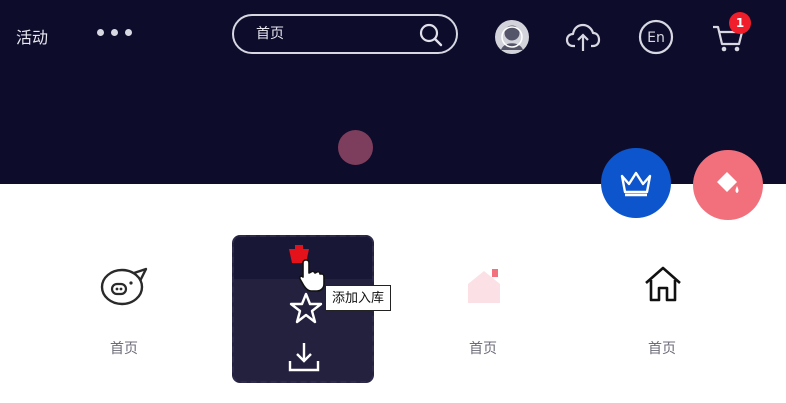  What do you see at coordinates (358, 298) in the screenshot?
I see `add-to-library-tooltip: 添加入库` at bounding box center [358, 298].